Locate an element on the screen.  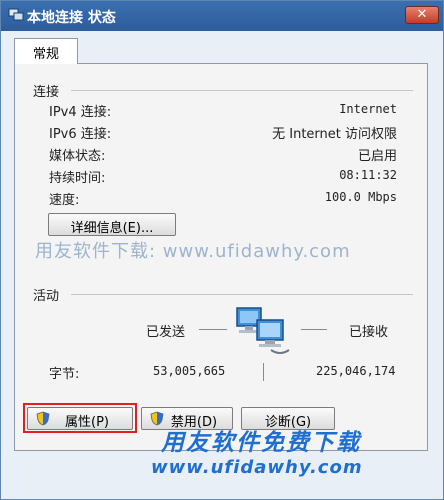
received-label: 已接收 is located at coordinates (369, 332).